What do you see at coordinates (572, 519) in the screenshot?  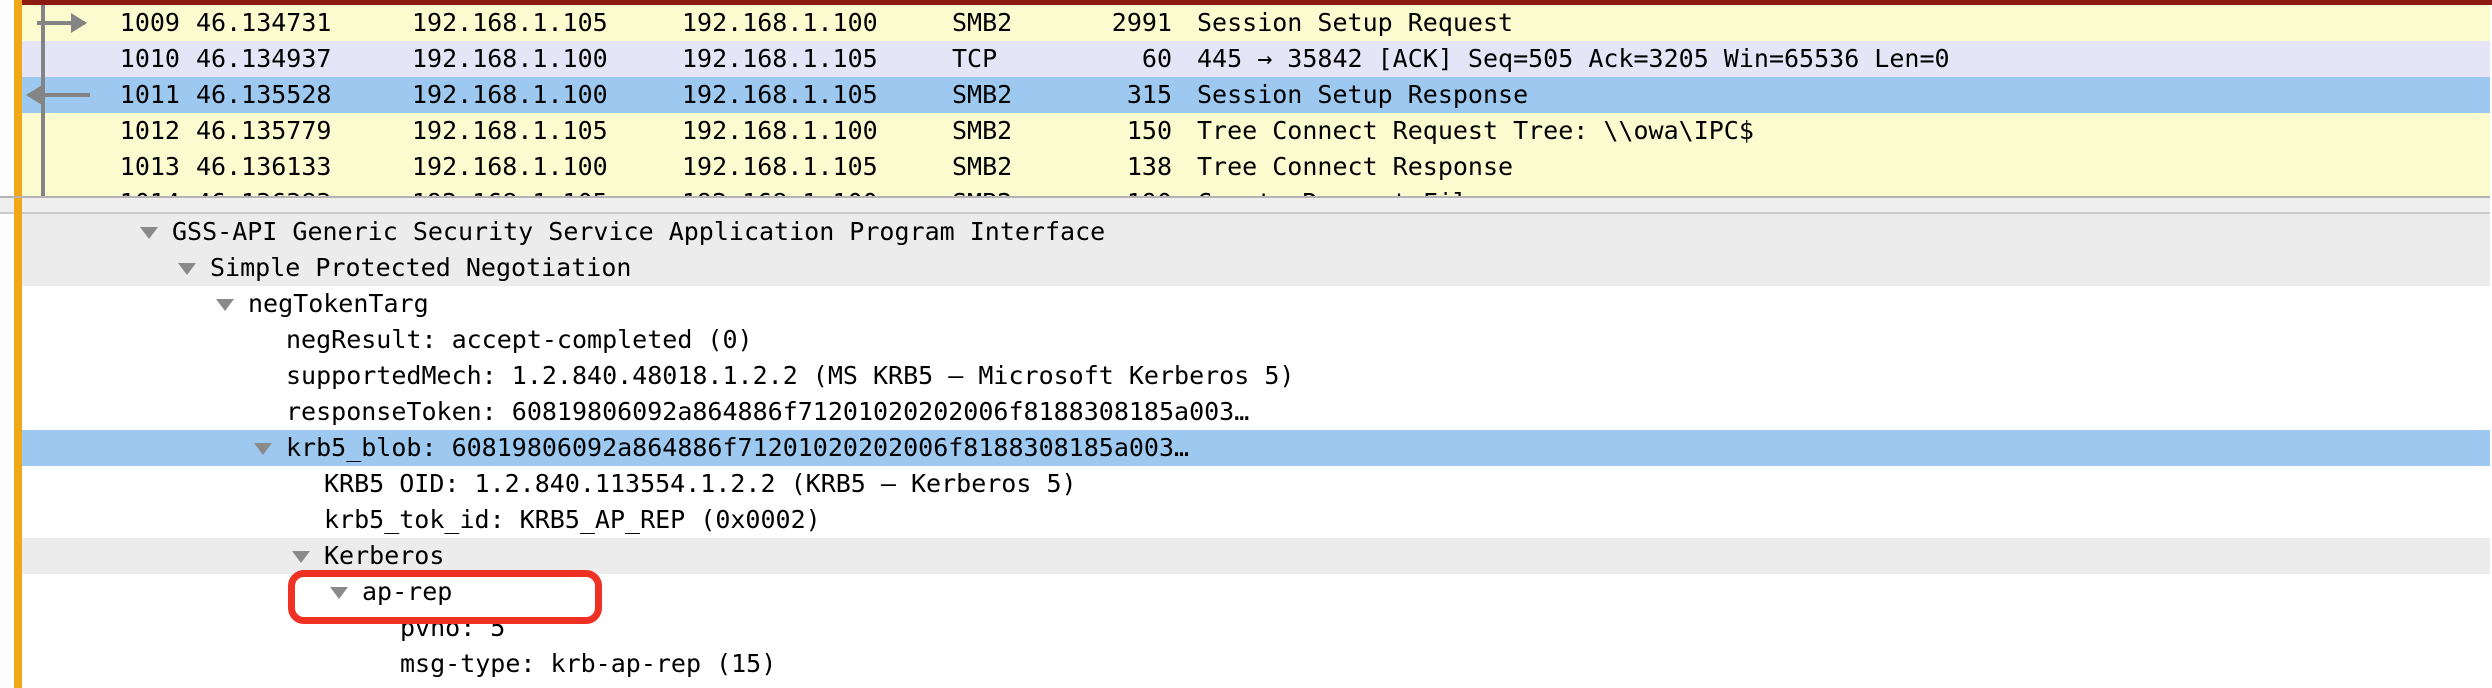 I see `tree-item-label: krb5_tok_id: KRB5_AP_REP (0x0002)` at bounding box center [572, 519].